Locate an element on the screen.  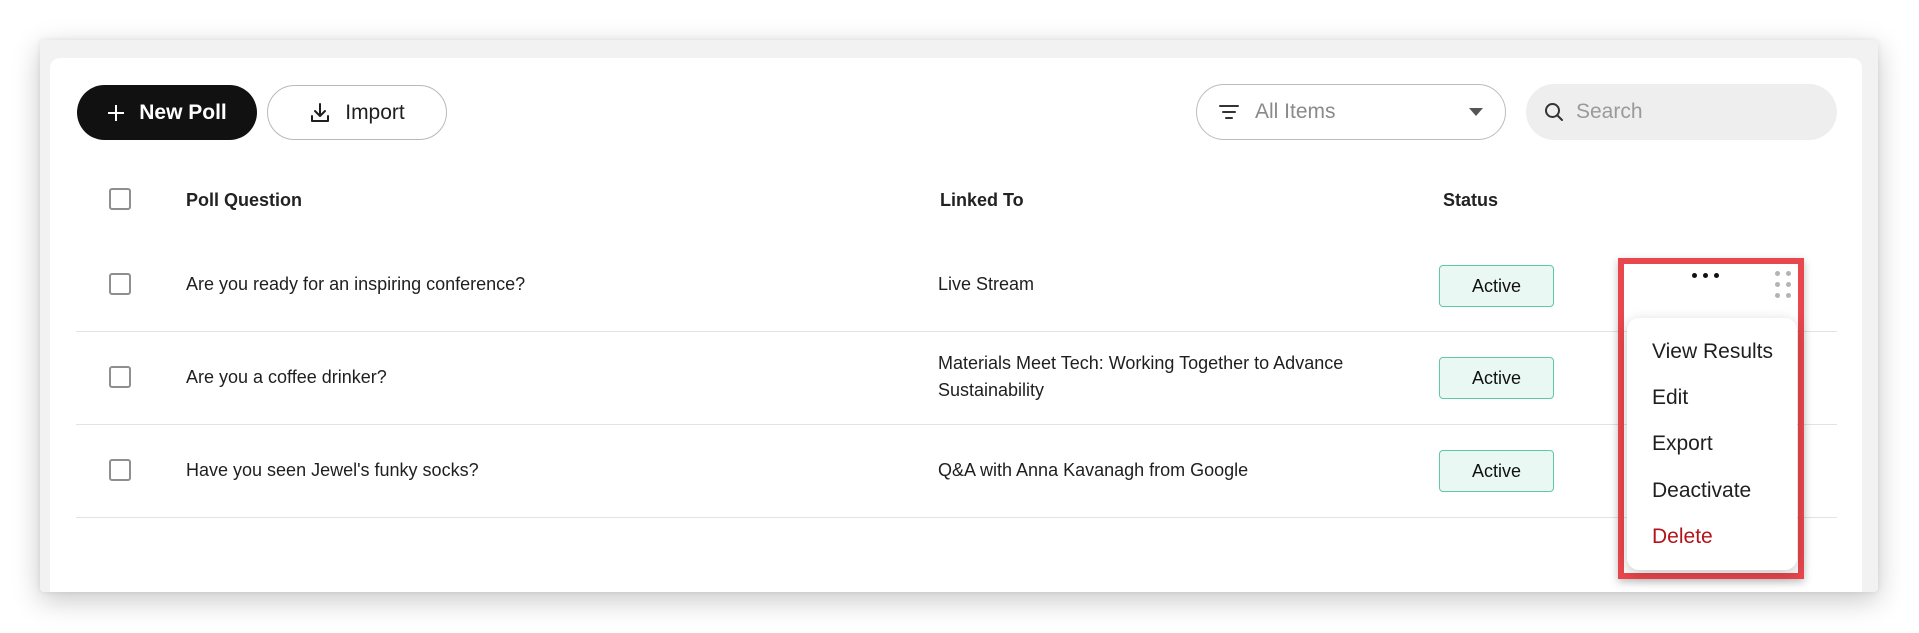
linked-to-line2: Sustainability is located at coordinates (991, 390).